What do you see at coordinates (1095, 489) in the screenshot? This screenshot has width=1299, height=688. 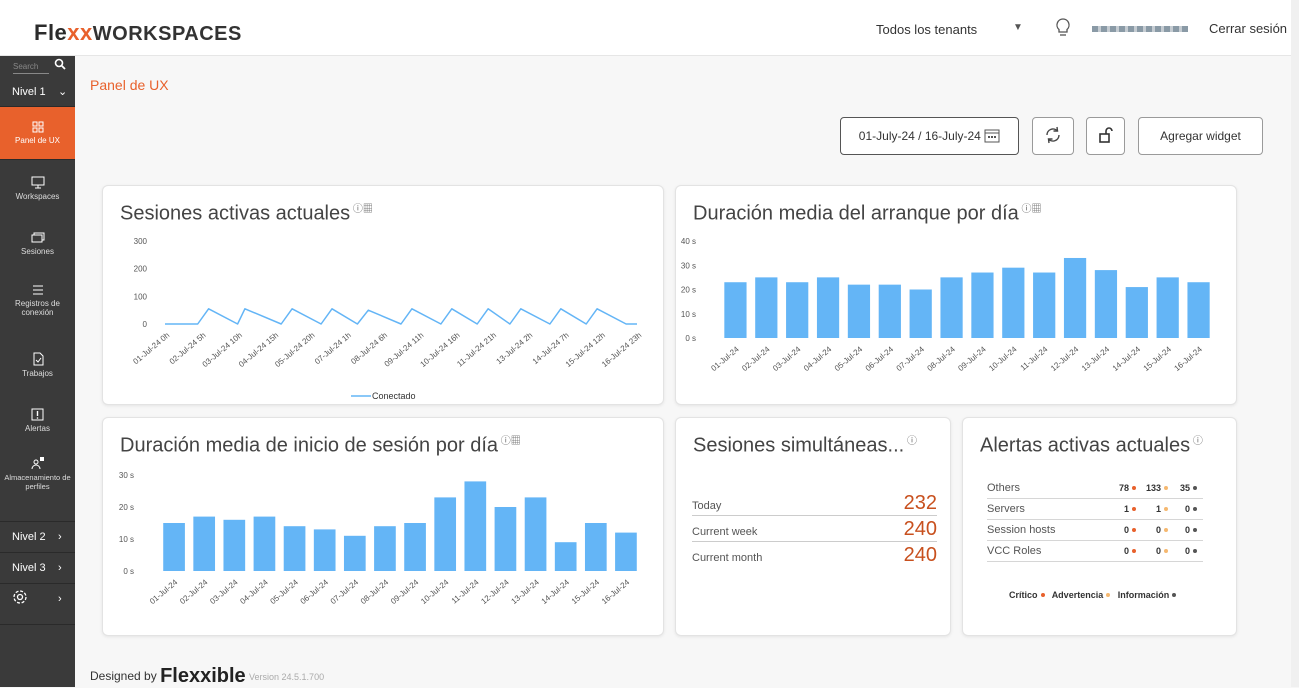 I see `alert-row: Others 78 133 35` at bounding box center [1095, 489].